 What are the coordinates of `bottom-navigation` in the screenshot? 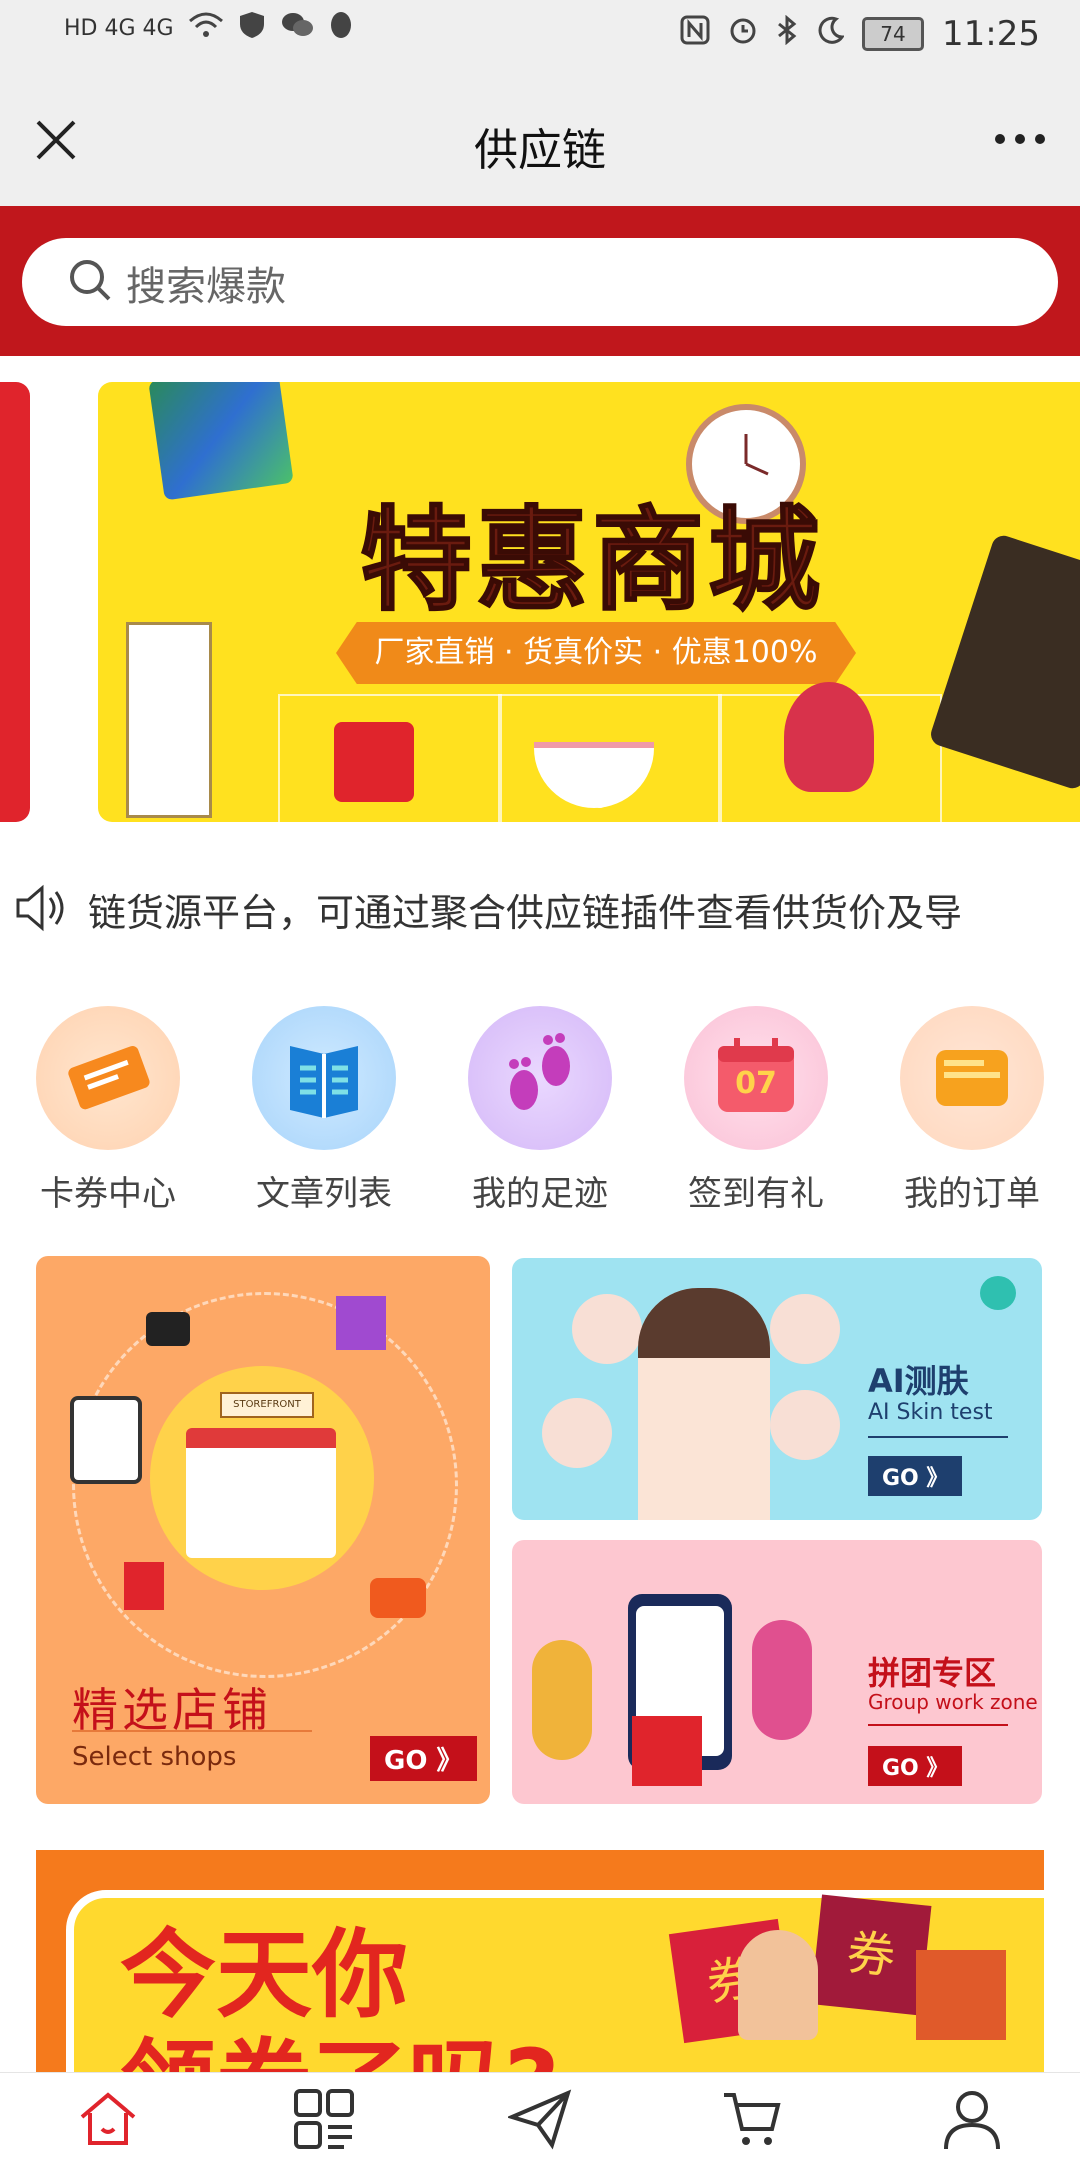 It's located at (540, 2116).